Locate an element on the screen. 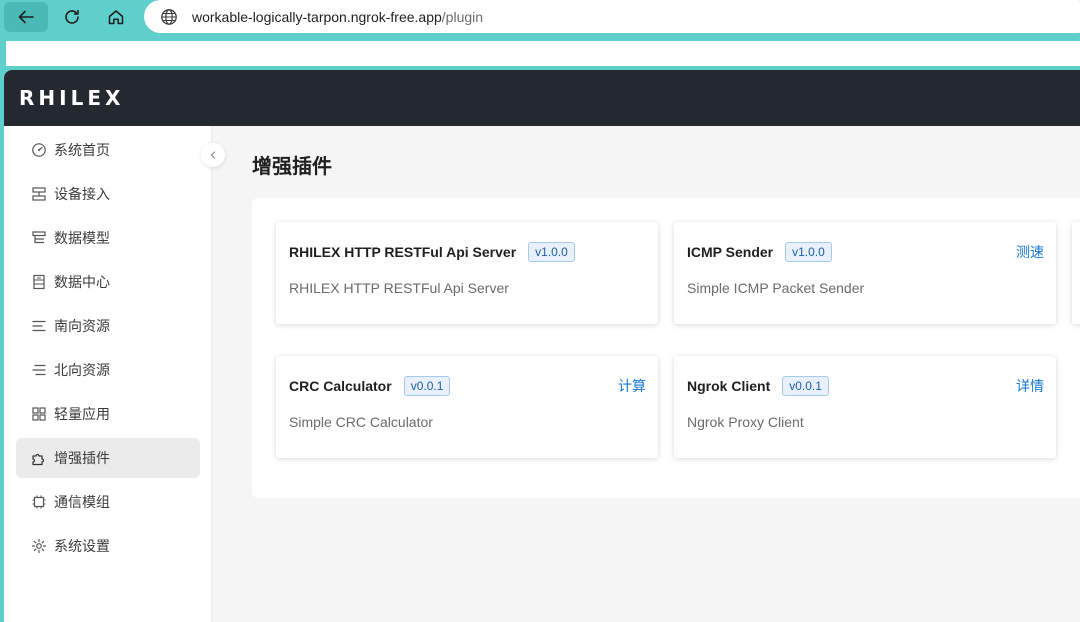 The width and height of the screenshot is (1080, 622). back-button is located at coordinates (26, 17).